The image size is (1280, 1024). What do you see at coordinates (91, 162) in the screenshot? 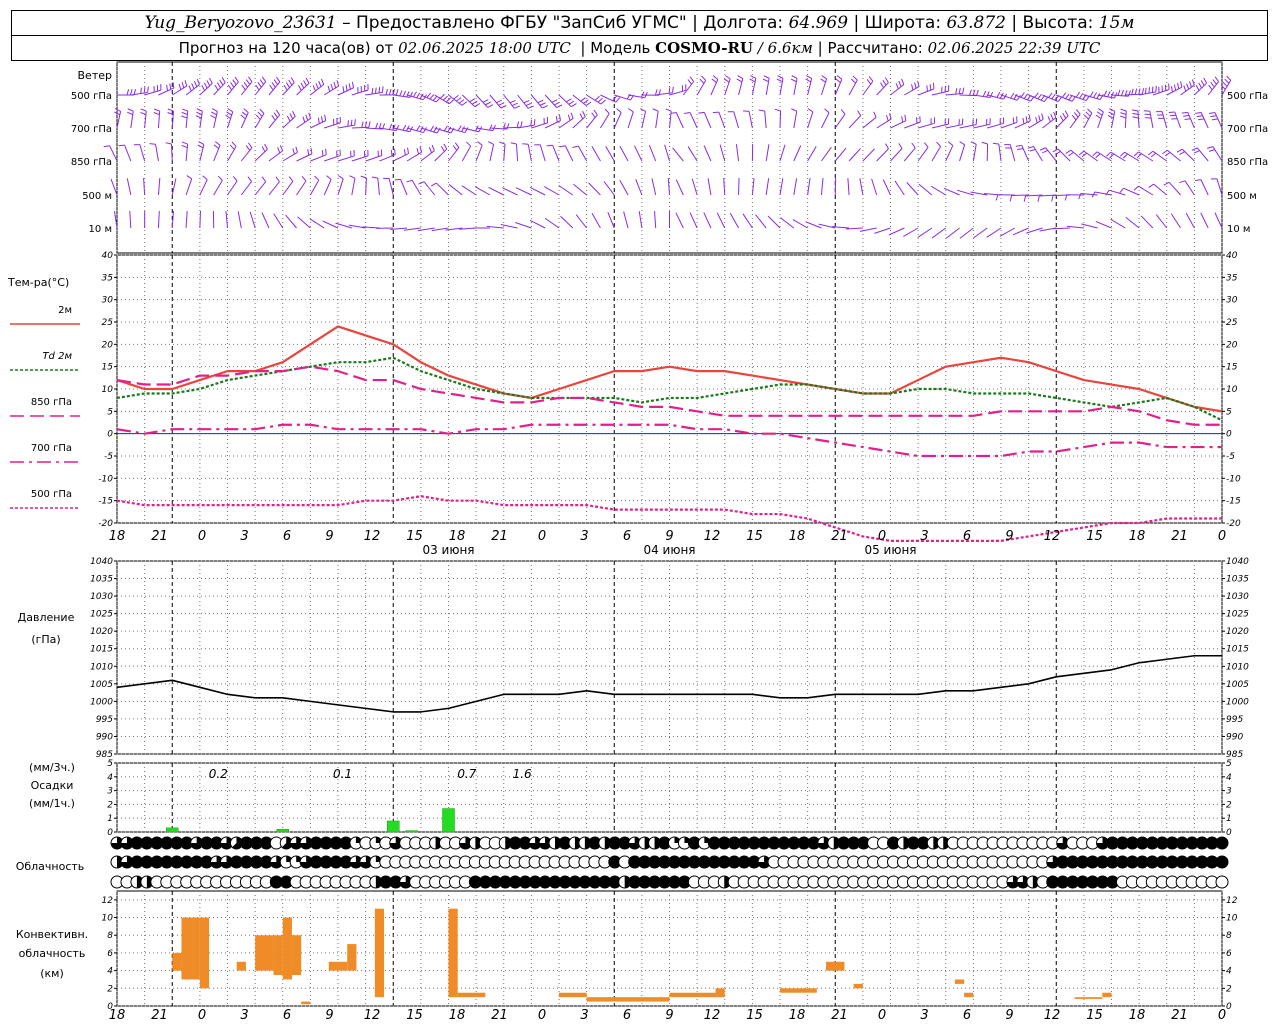
I see `wind-level-label-left: 850 гПа` at bounding box center [91, 162].